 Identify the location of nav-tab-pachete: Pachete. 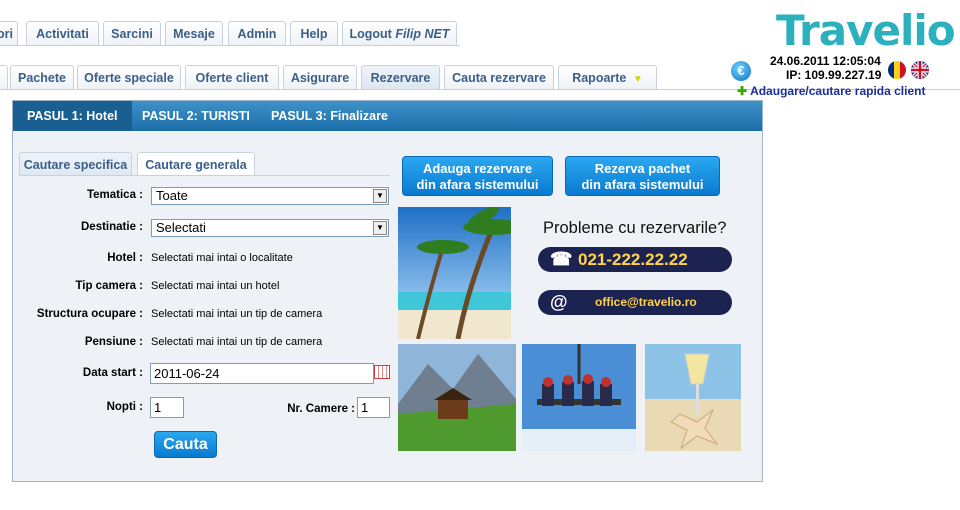
(42, 77).